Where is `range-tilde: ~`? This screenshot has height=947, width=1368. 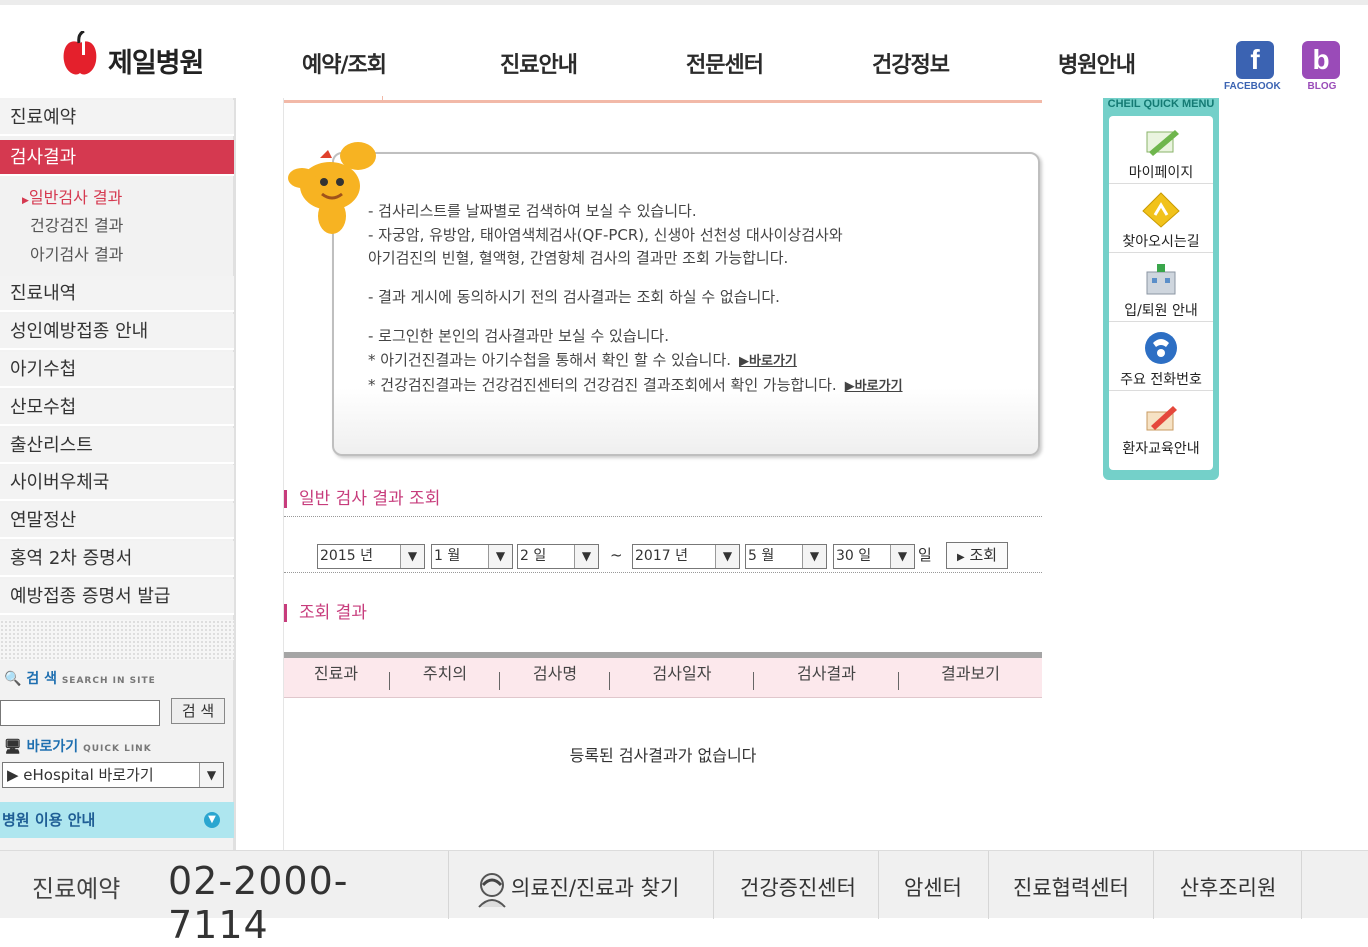 range-tilde: ~ is located at coordinates (616, 555).